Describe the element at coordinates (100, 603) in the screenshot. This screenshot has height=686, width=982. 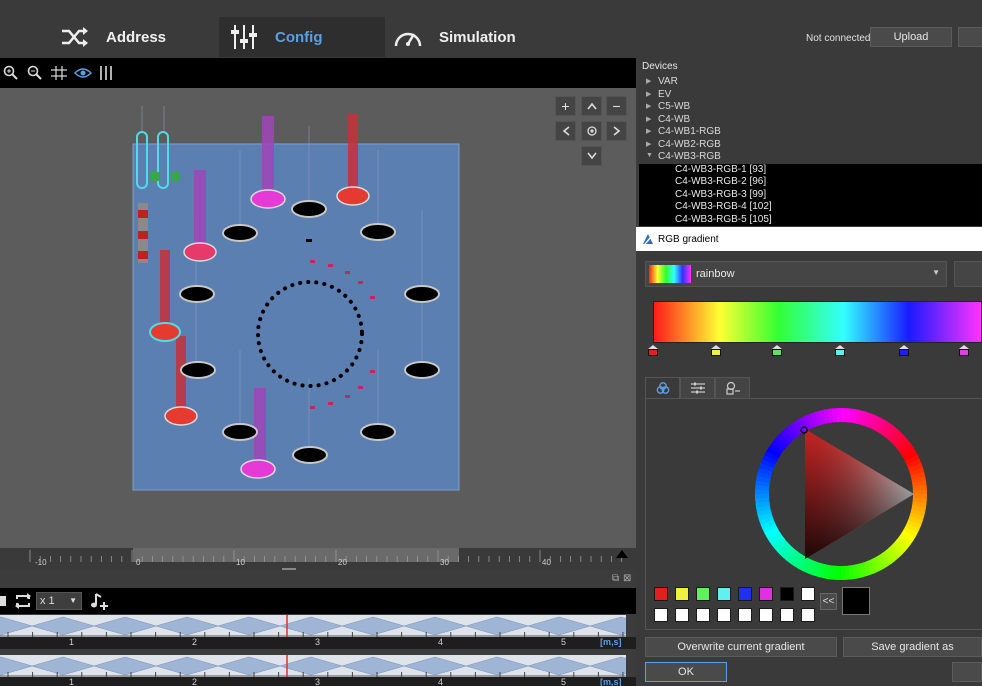
I see `add-note-icon` at that location.